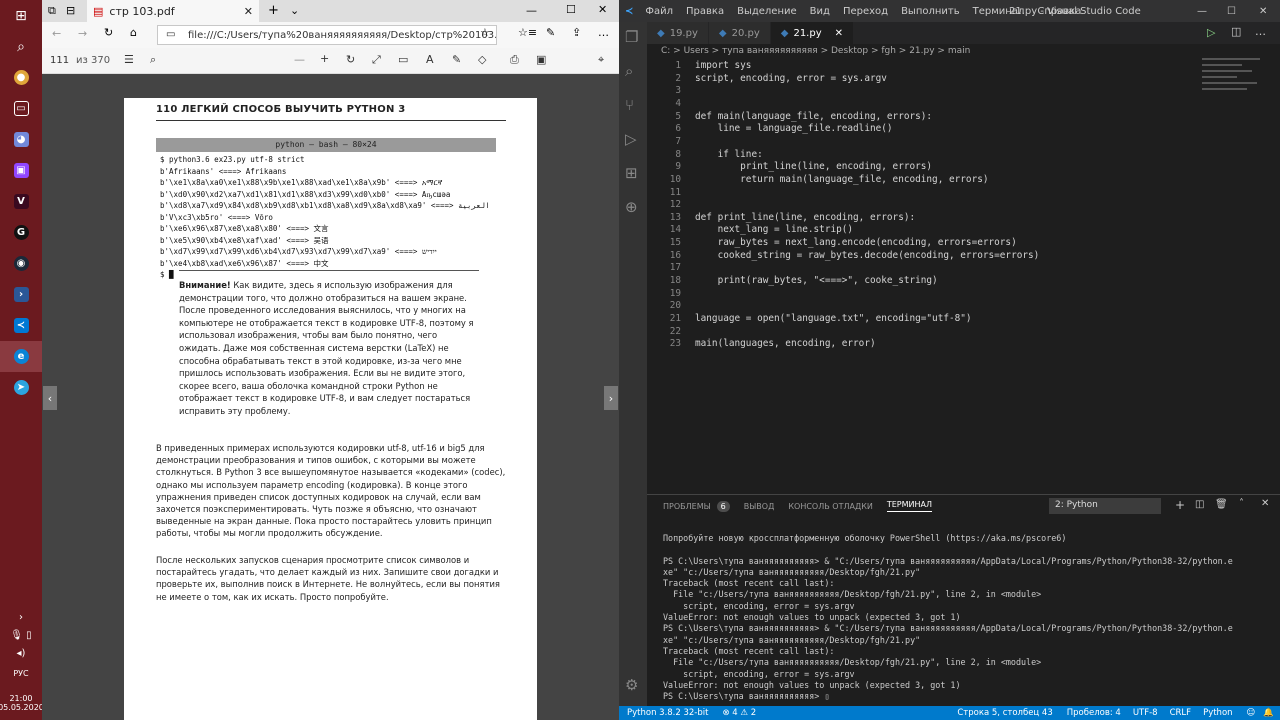  What do you see at coordinates (571, 9) in the screenshot?
I see `maximize-icon: ☐` at bounding box center [571, 9].